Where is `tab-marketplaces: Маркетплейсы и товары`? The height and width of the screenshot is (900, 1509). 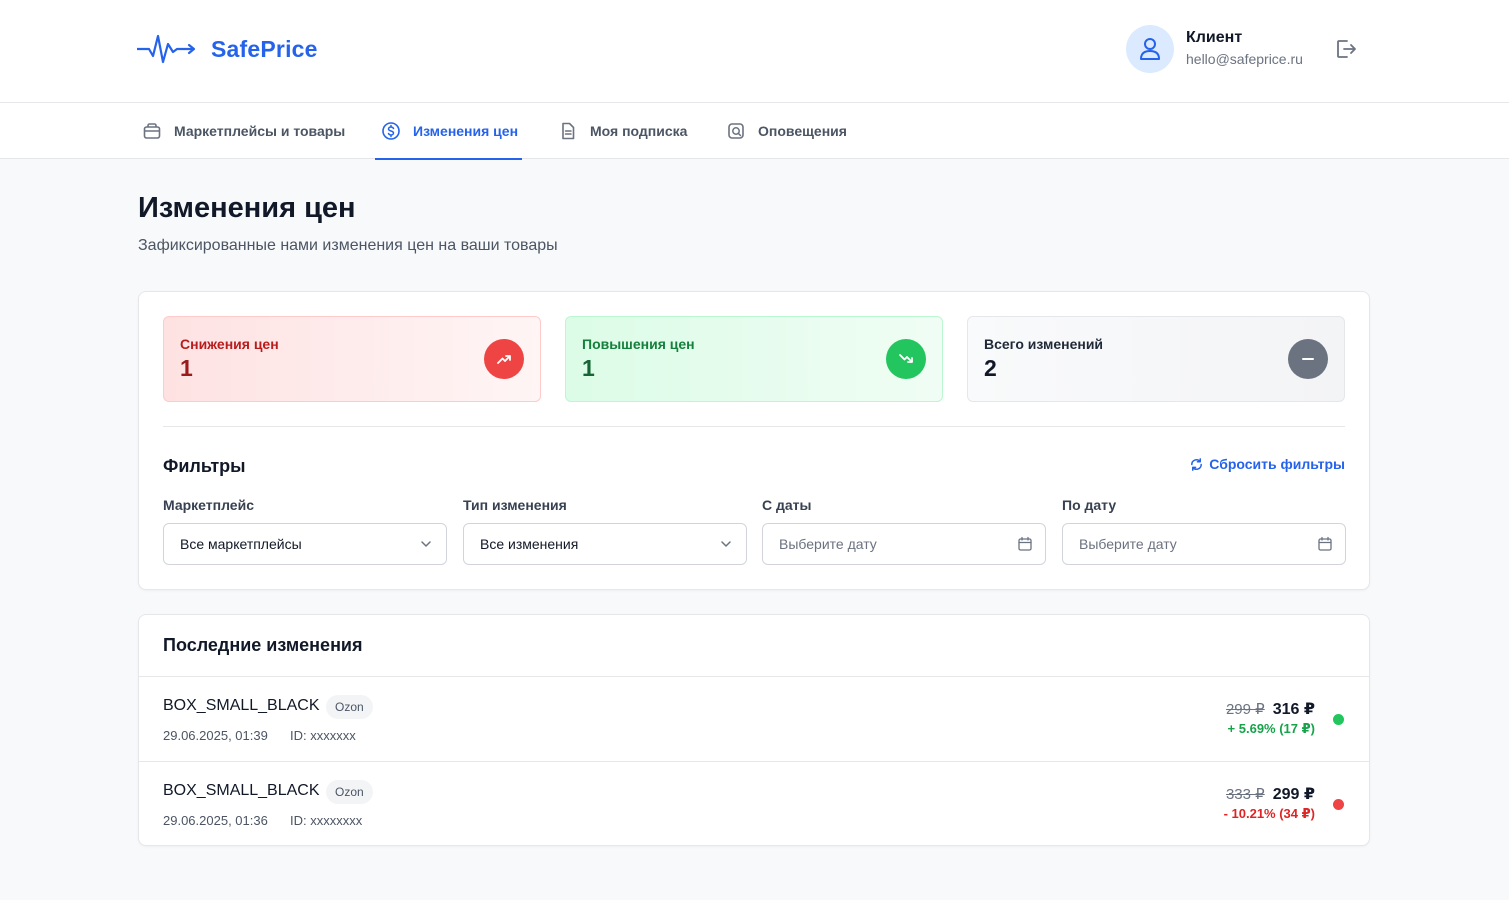 tab-marketplaces: Маркетплейсы и товары is located at coordinates (243, 131).